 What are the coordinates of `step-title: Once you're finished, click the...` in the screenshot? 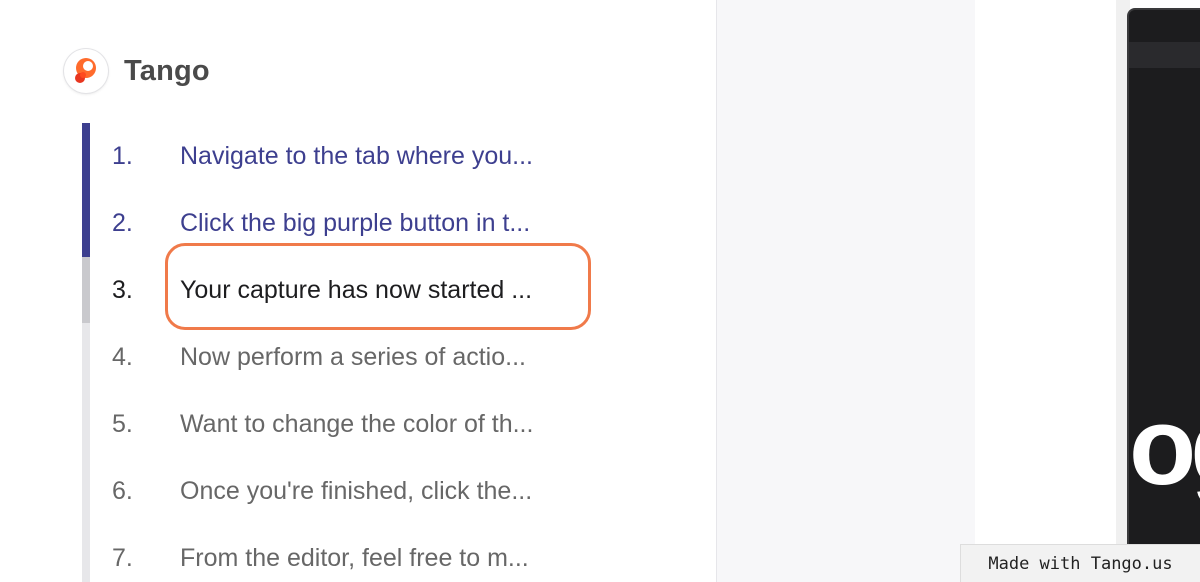 It's located at (356, 491).